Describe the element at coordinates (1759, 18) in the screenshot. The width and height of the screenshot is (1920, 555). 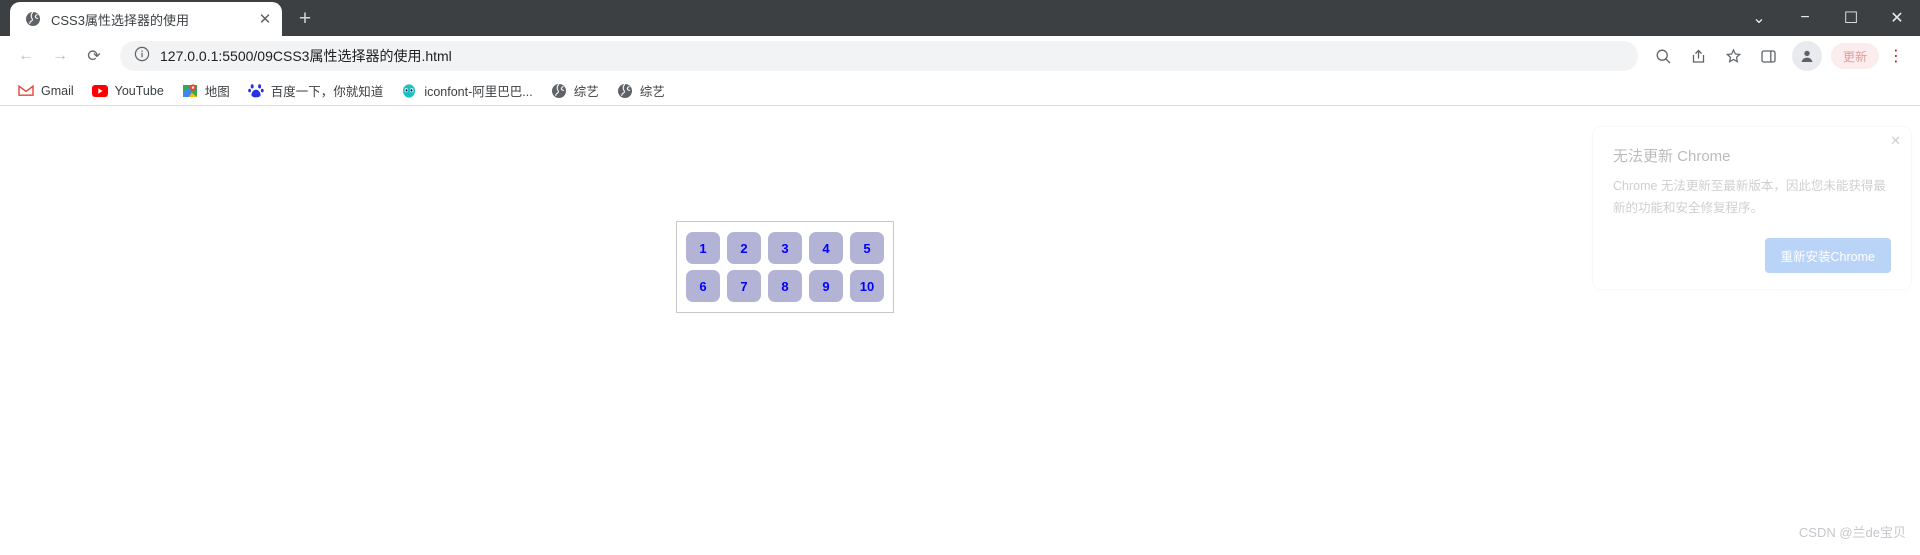
I see `window-minimize-to-tray-button: ⌄` at that location.